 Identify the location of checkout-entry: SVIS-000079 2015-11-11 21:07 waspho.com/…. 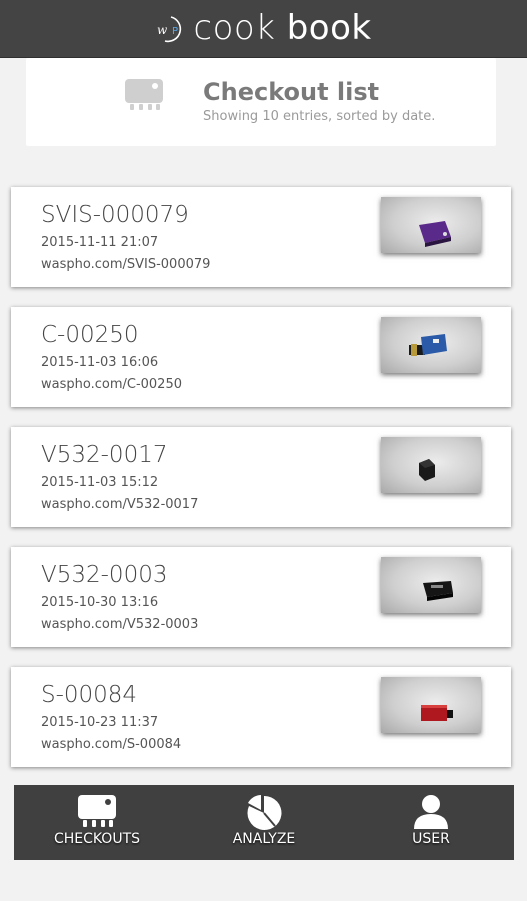
(261, 237).